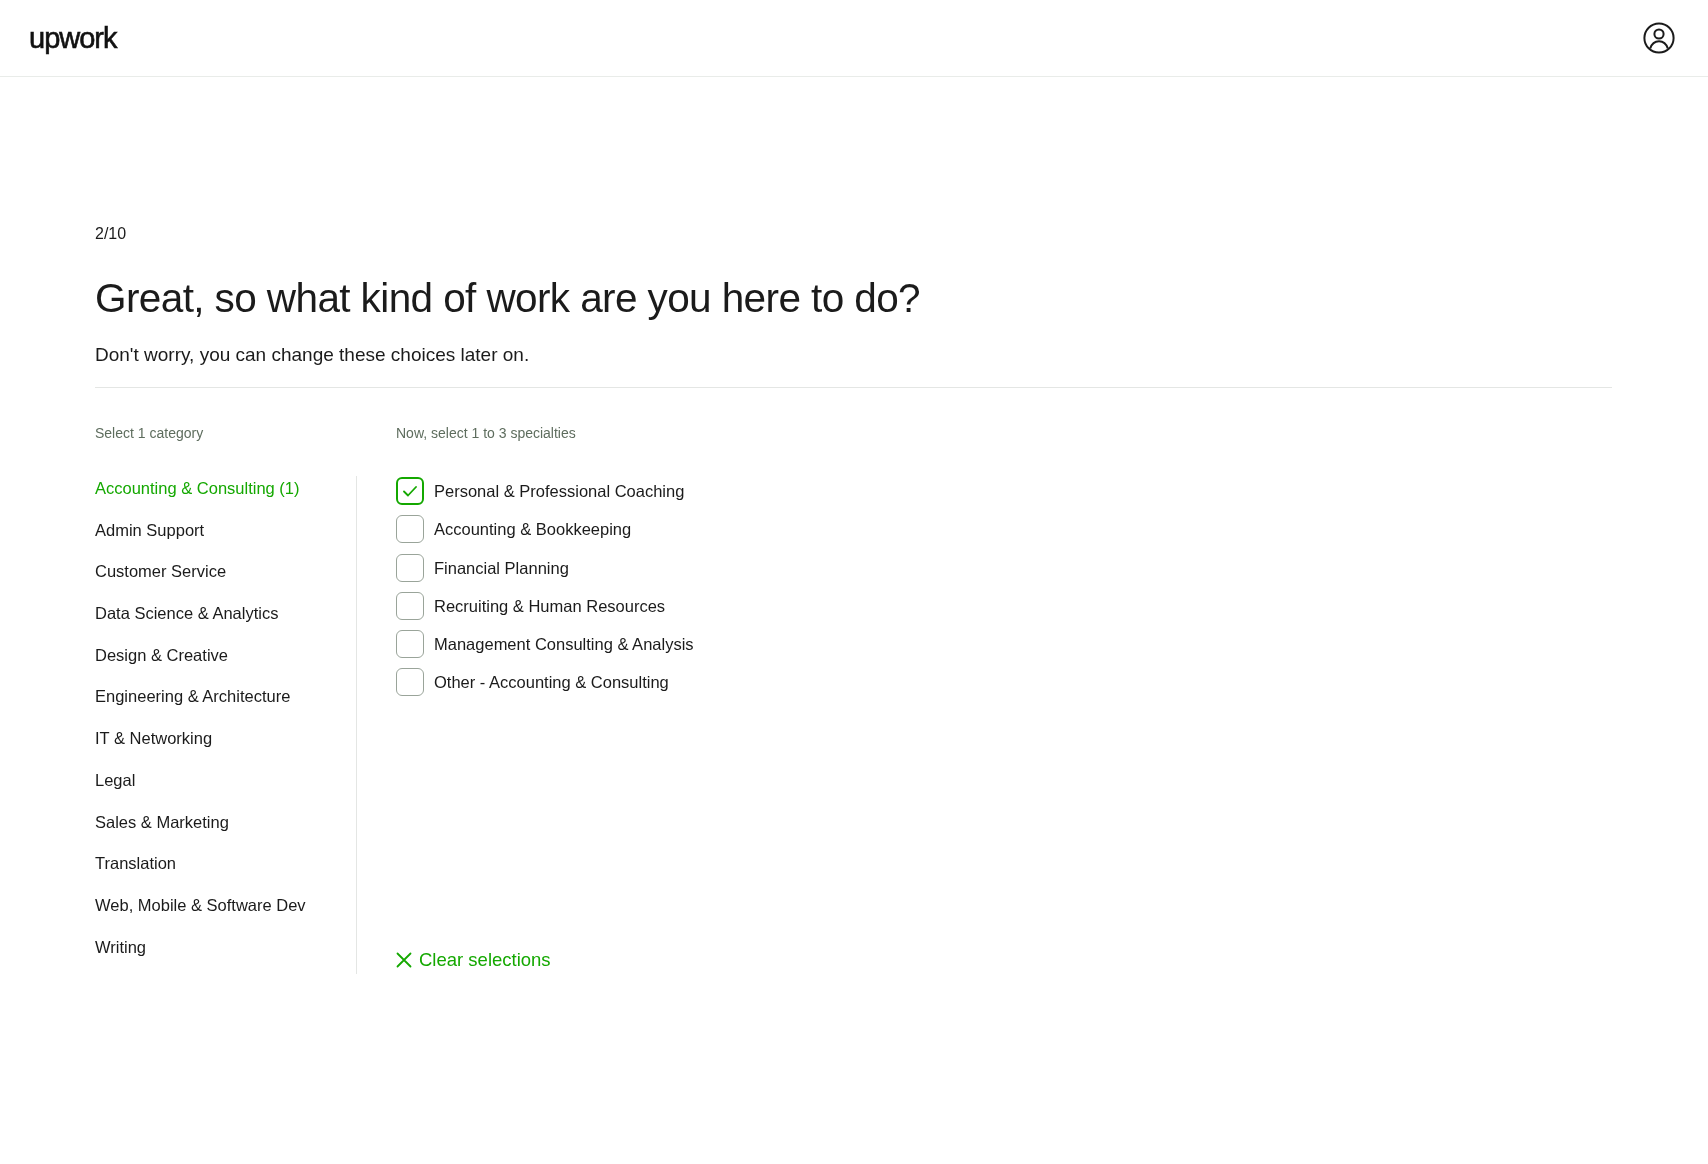  Describe the element at coordinates (404, 959) in the screenshot. I see `close-icon` at that location.